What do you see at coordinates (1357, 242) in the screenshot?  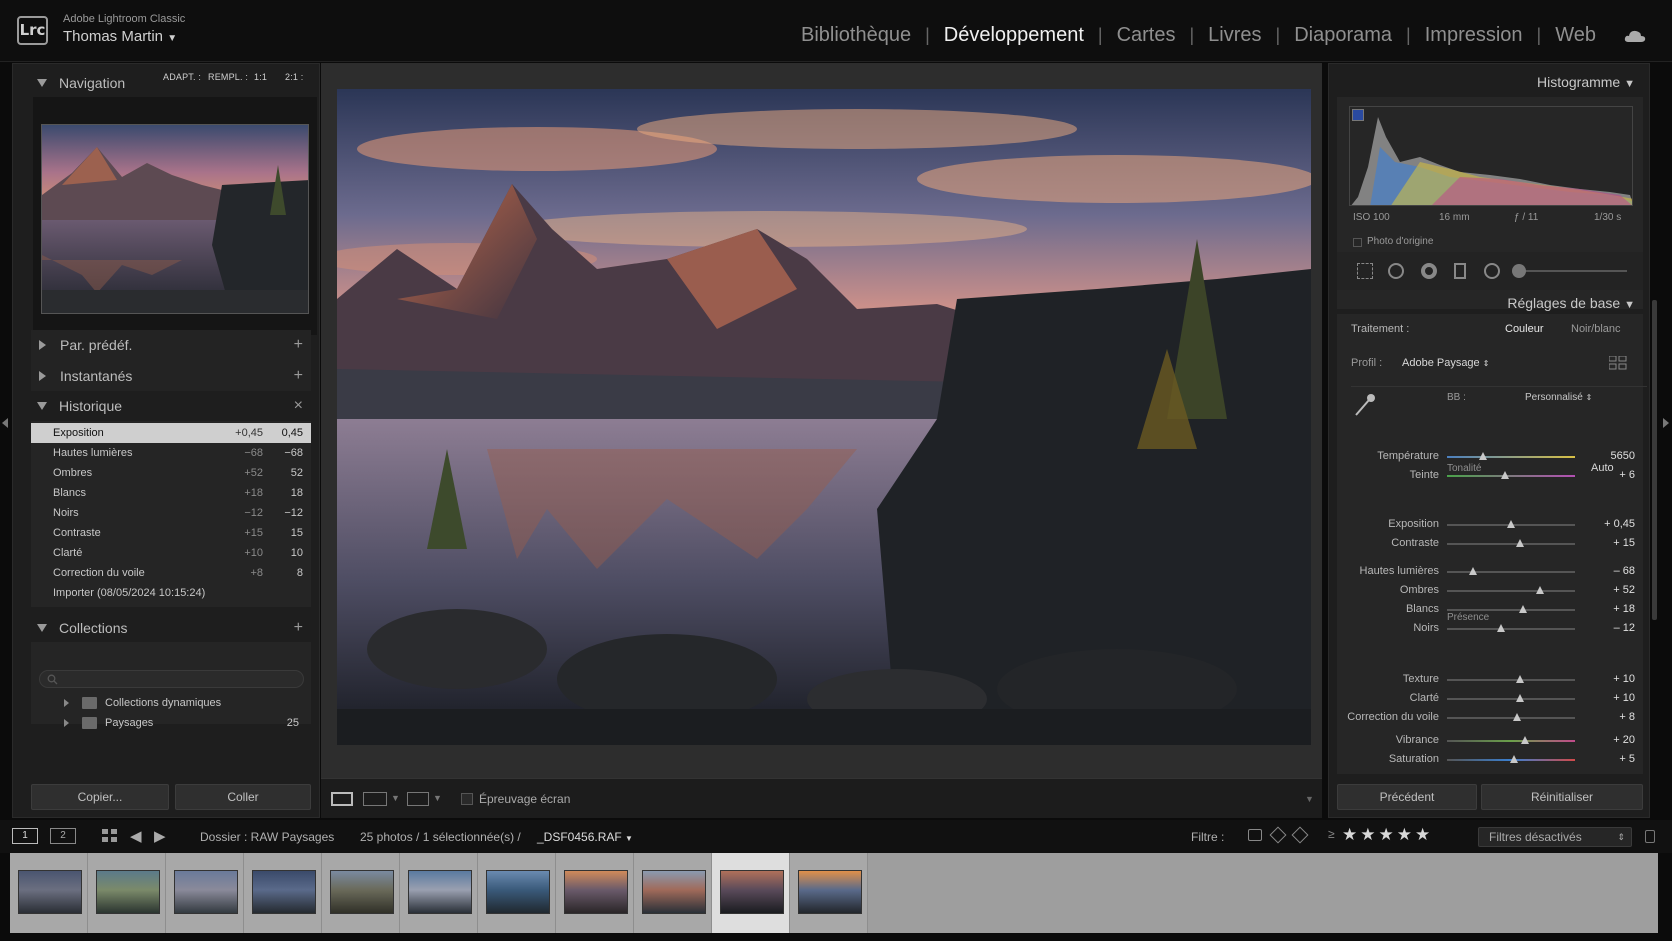 I see `original-photo-checkbox` at bounding box center [1357, 242].